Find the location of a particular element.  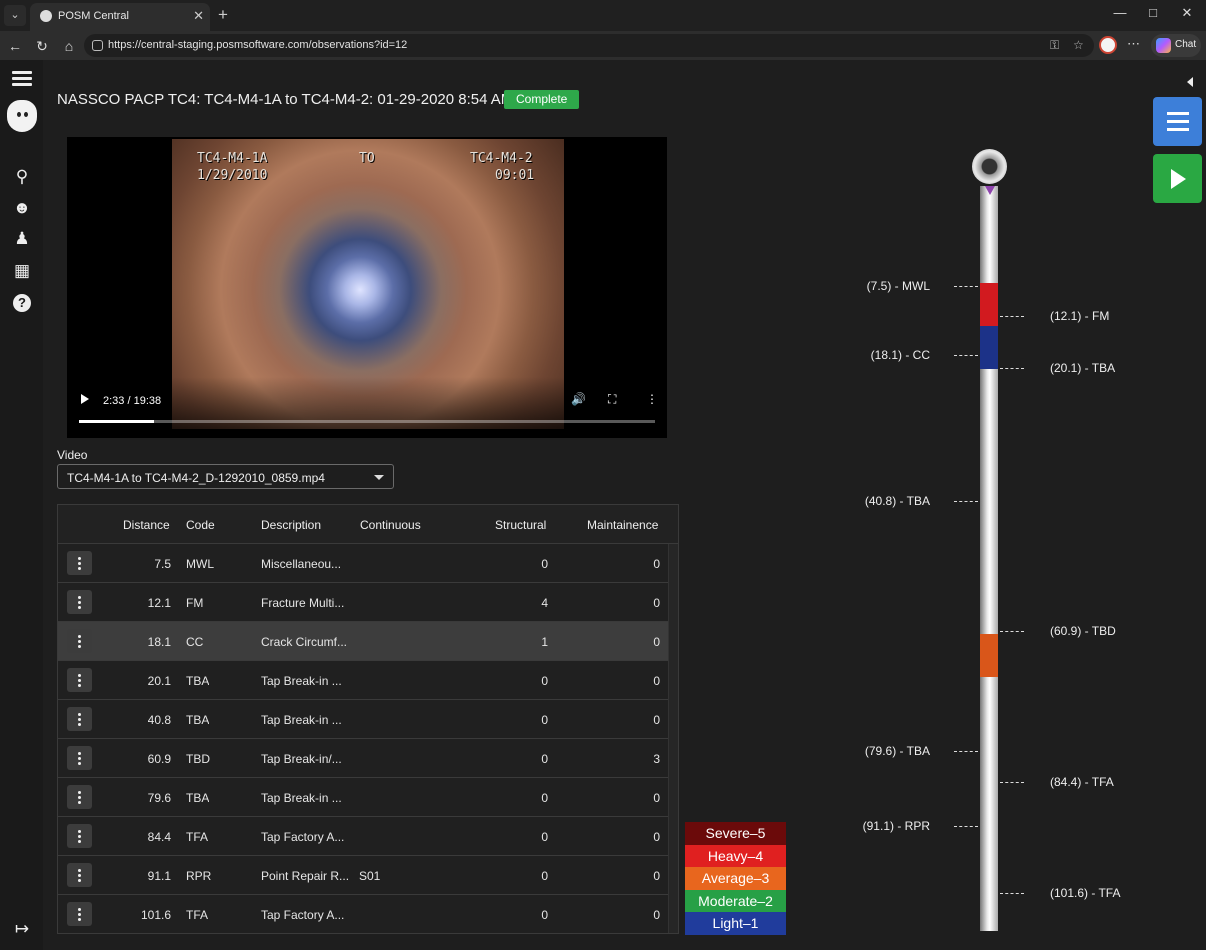

video-controls: 2:33 / 19:38 🔊 ⛶ ⋮ is located at coordinates (367, 407).